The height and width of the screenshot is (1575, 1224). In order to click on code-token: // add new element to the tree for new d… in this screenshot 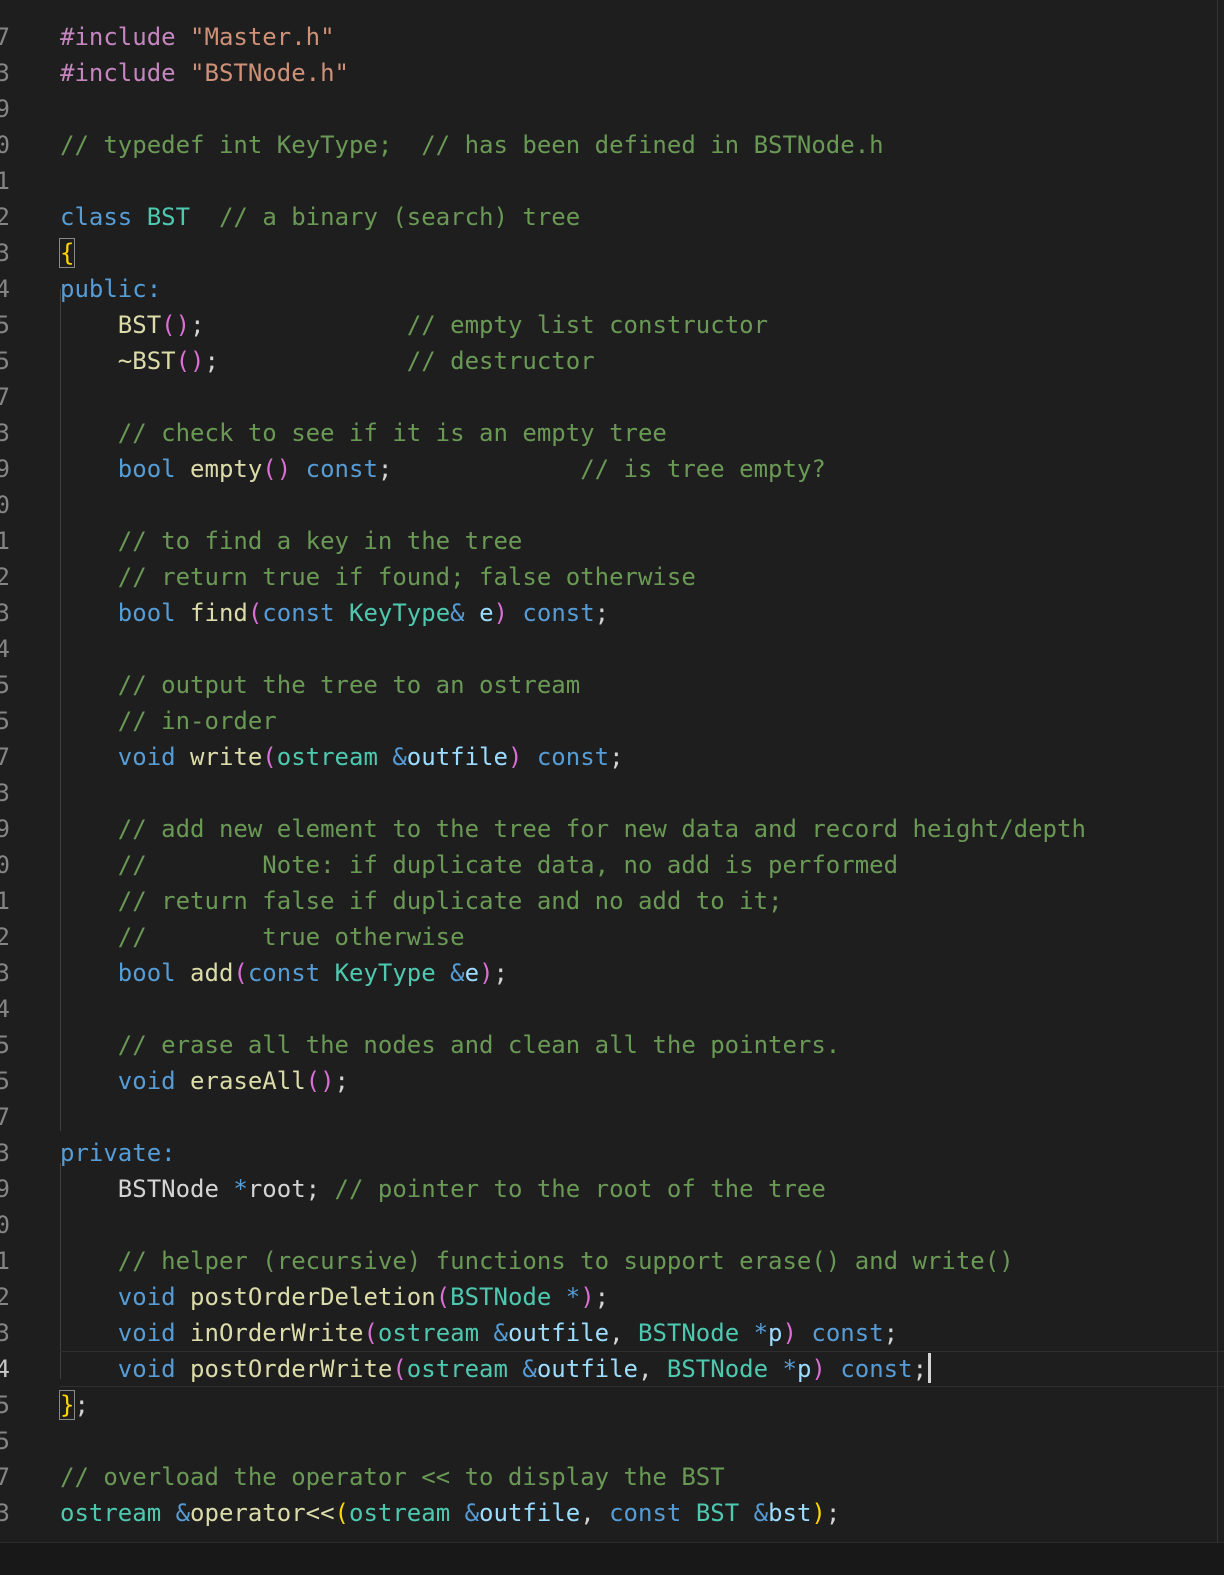, I will do `click(601, 829)`.